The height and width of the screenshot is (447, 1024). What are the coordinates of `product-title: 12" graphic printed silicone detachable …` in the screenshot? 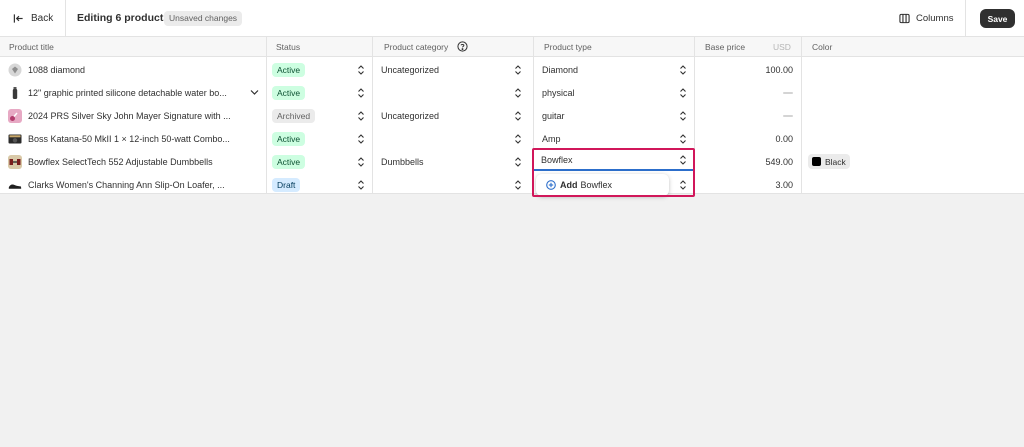 It's located at (127, 92).